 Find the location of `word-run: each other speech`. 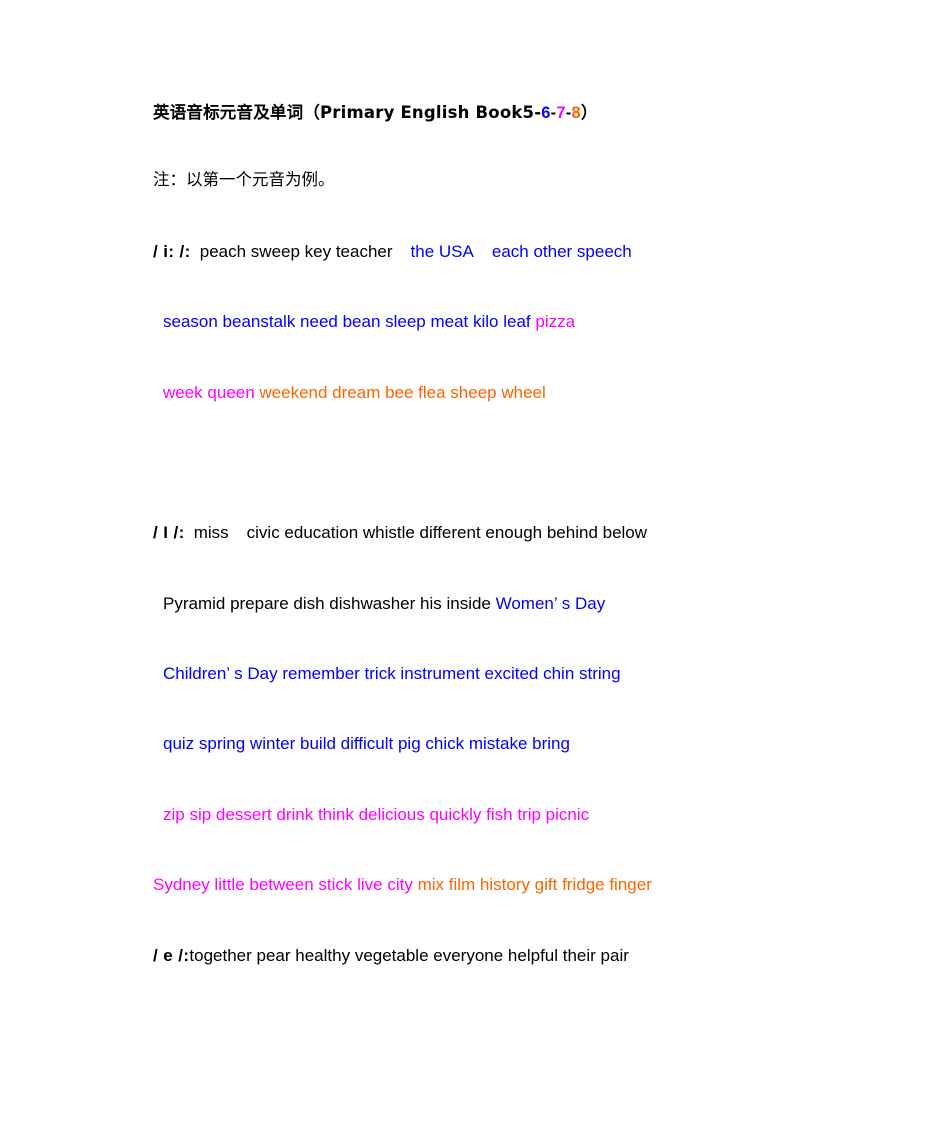

word-run: each other speech is located at coordinates (561, 251).